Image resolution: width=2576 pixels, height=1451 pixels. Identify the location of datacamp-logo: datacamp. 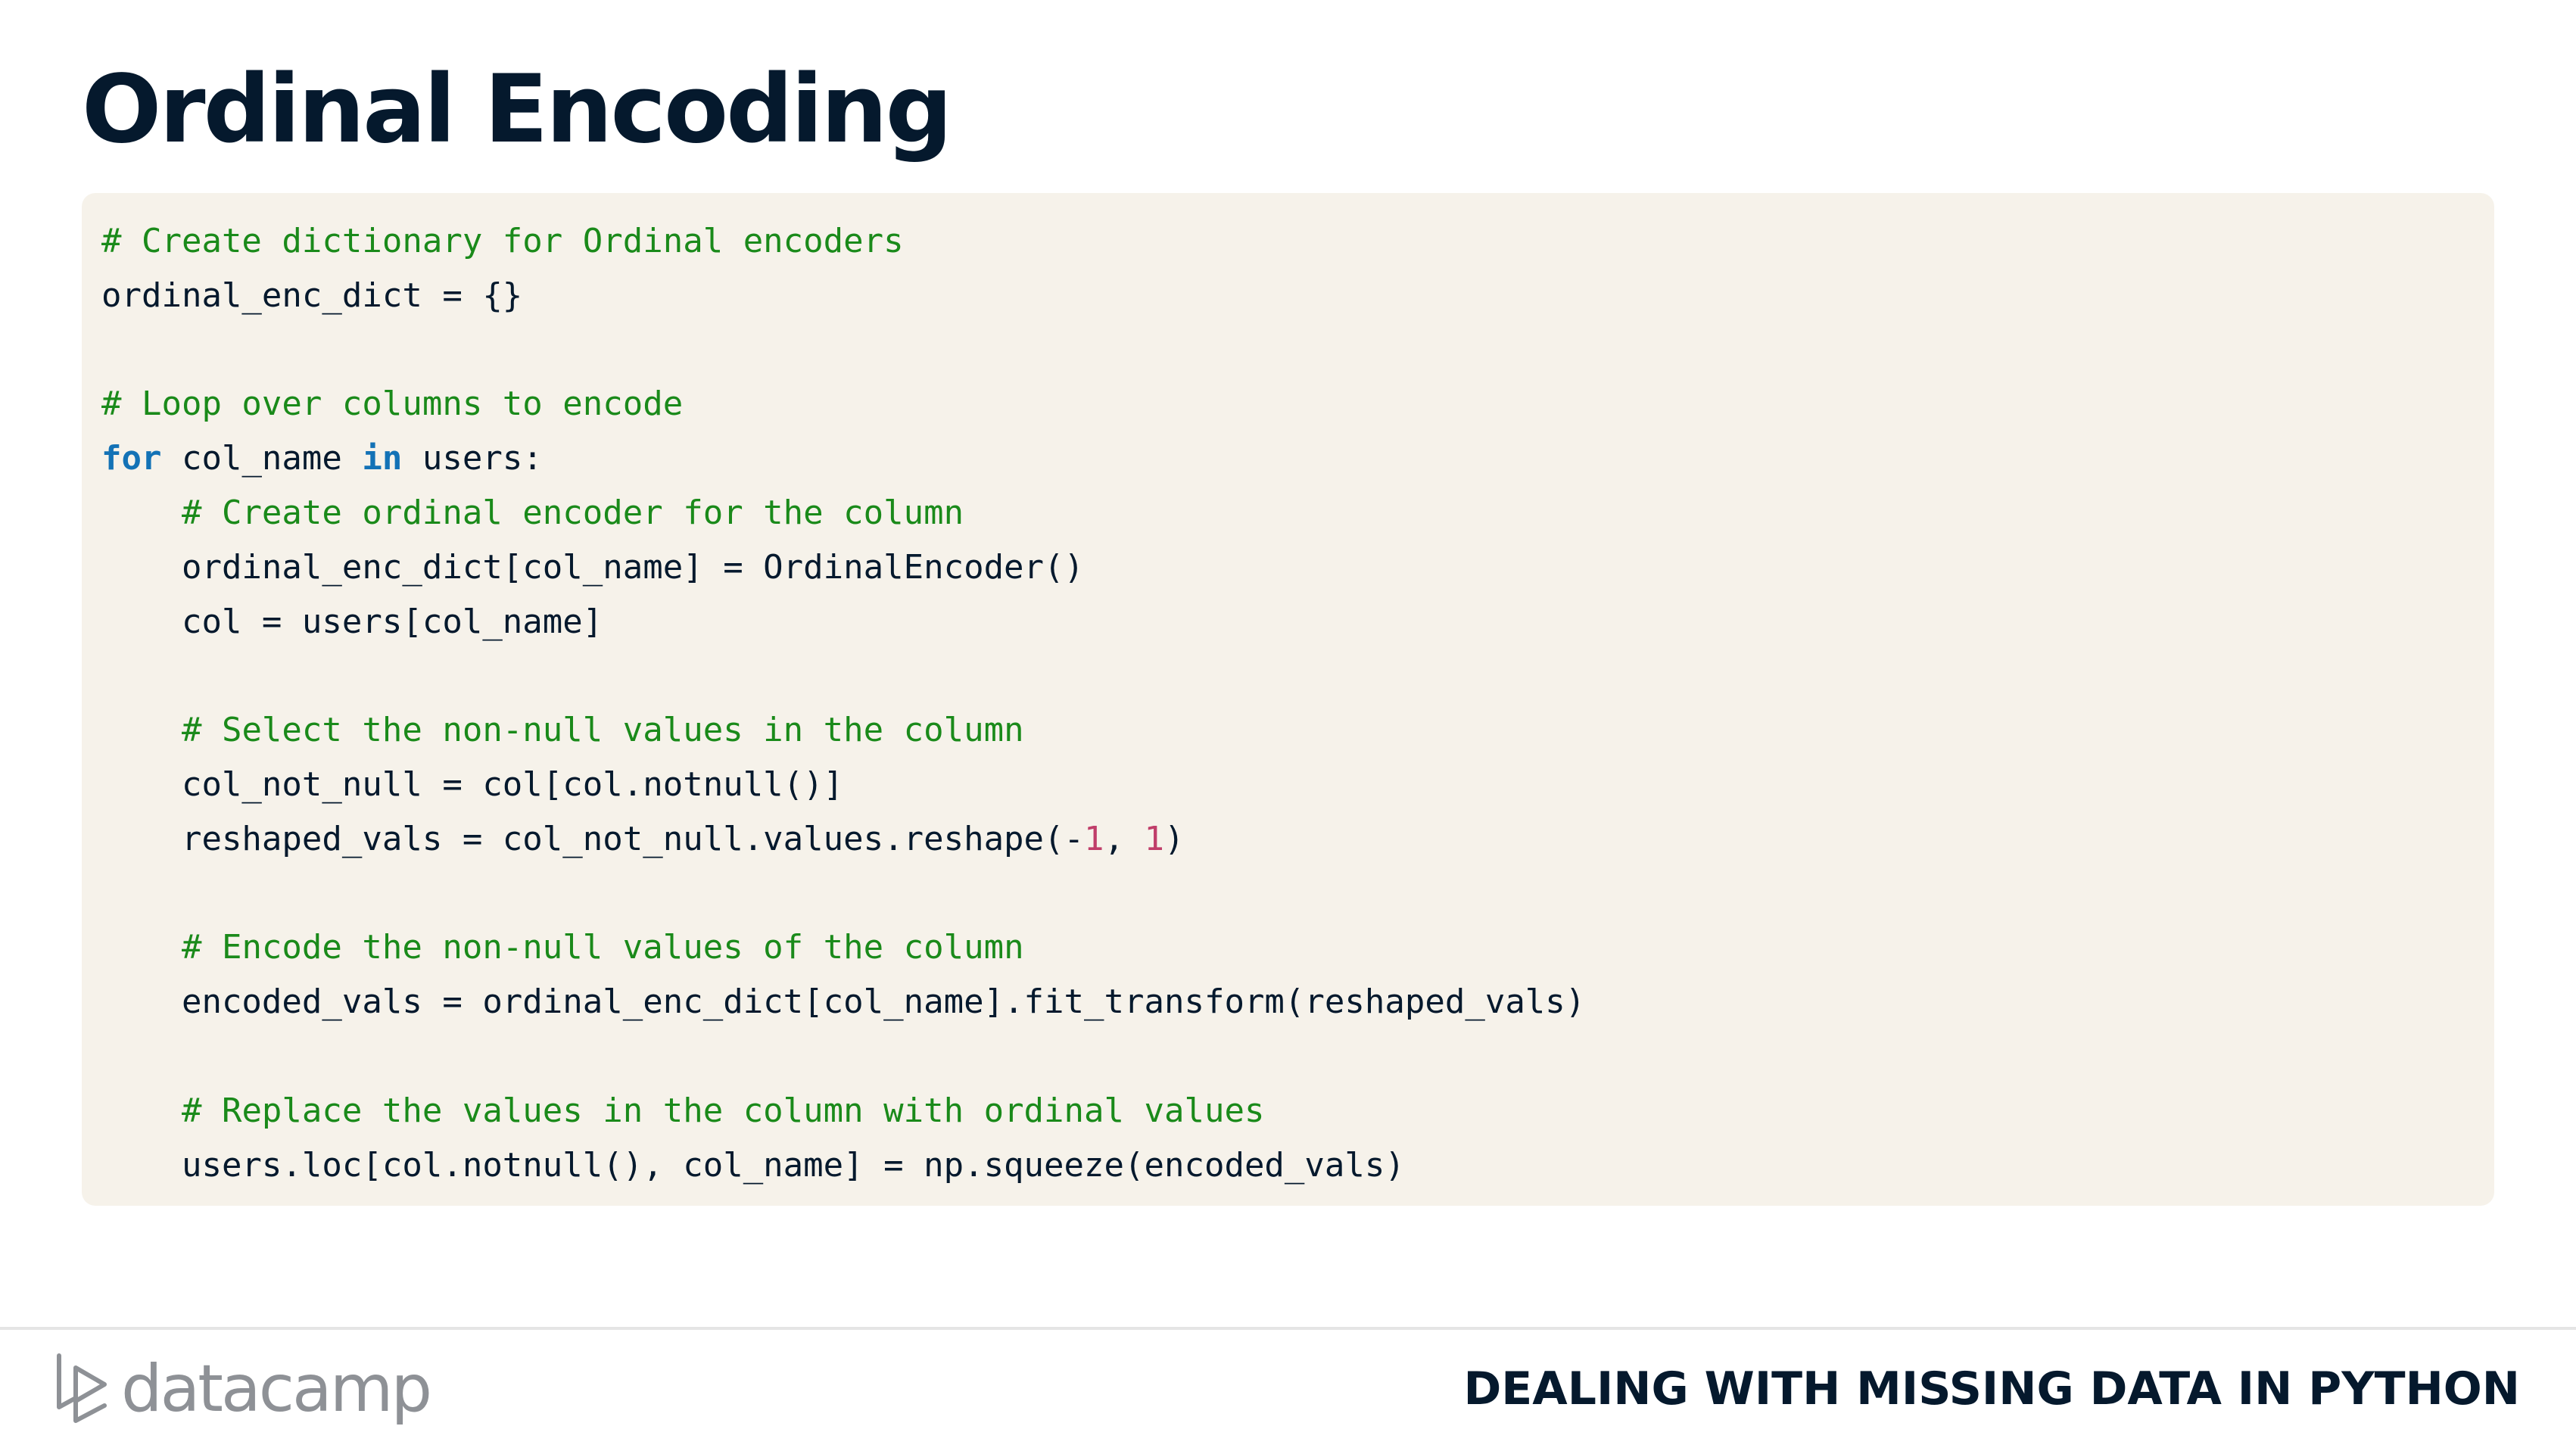
(242, 1389).